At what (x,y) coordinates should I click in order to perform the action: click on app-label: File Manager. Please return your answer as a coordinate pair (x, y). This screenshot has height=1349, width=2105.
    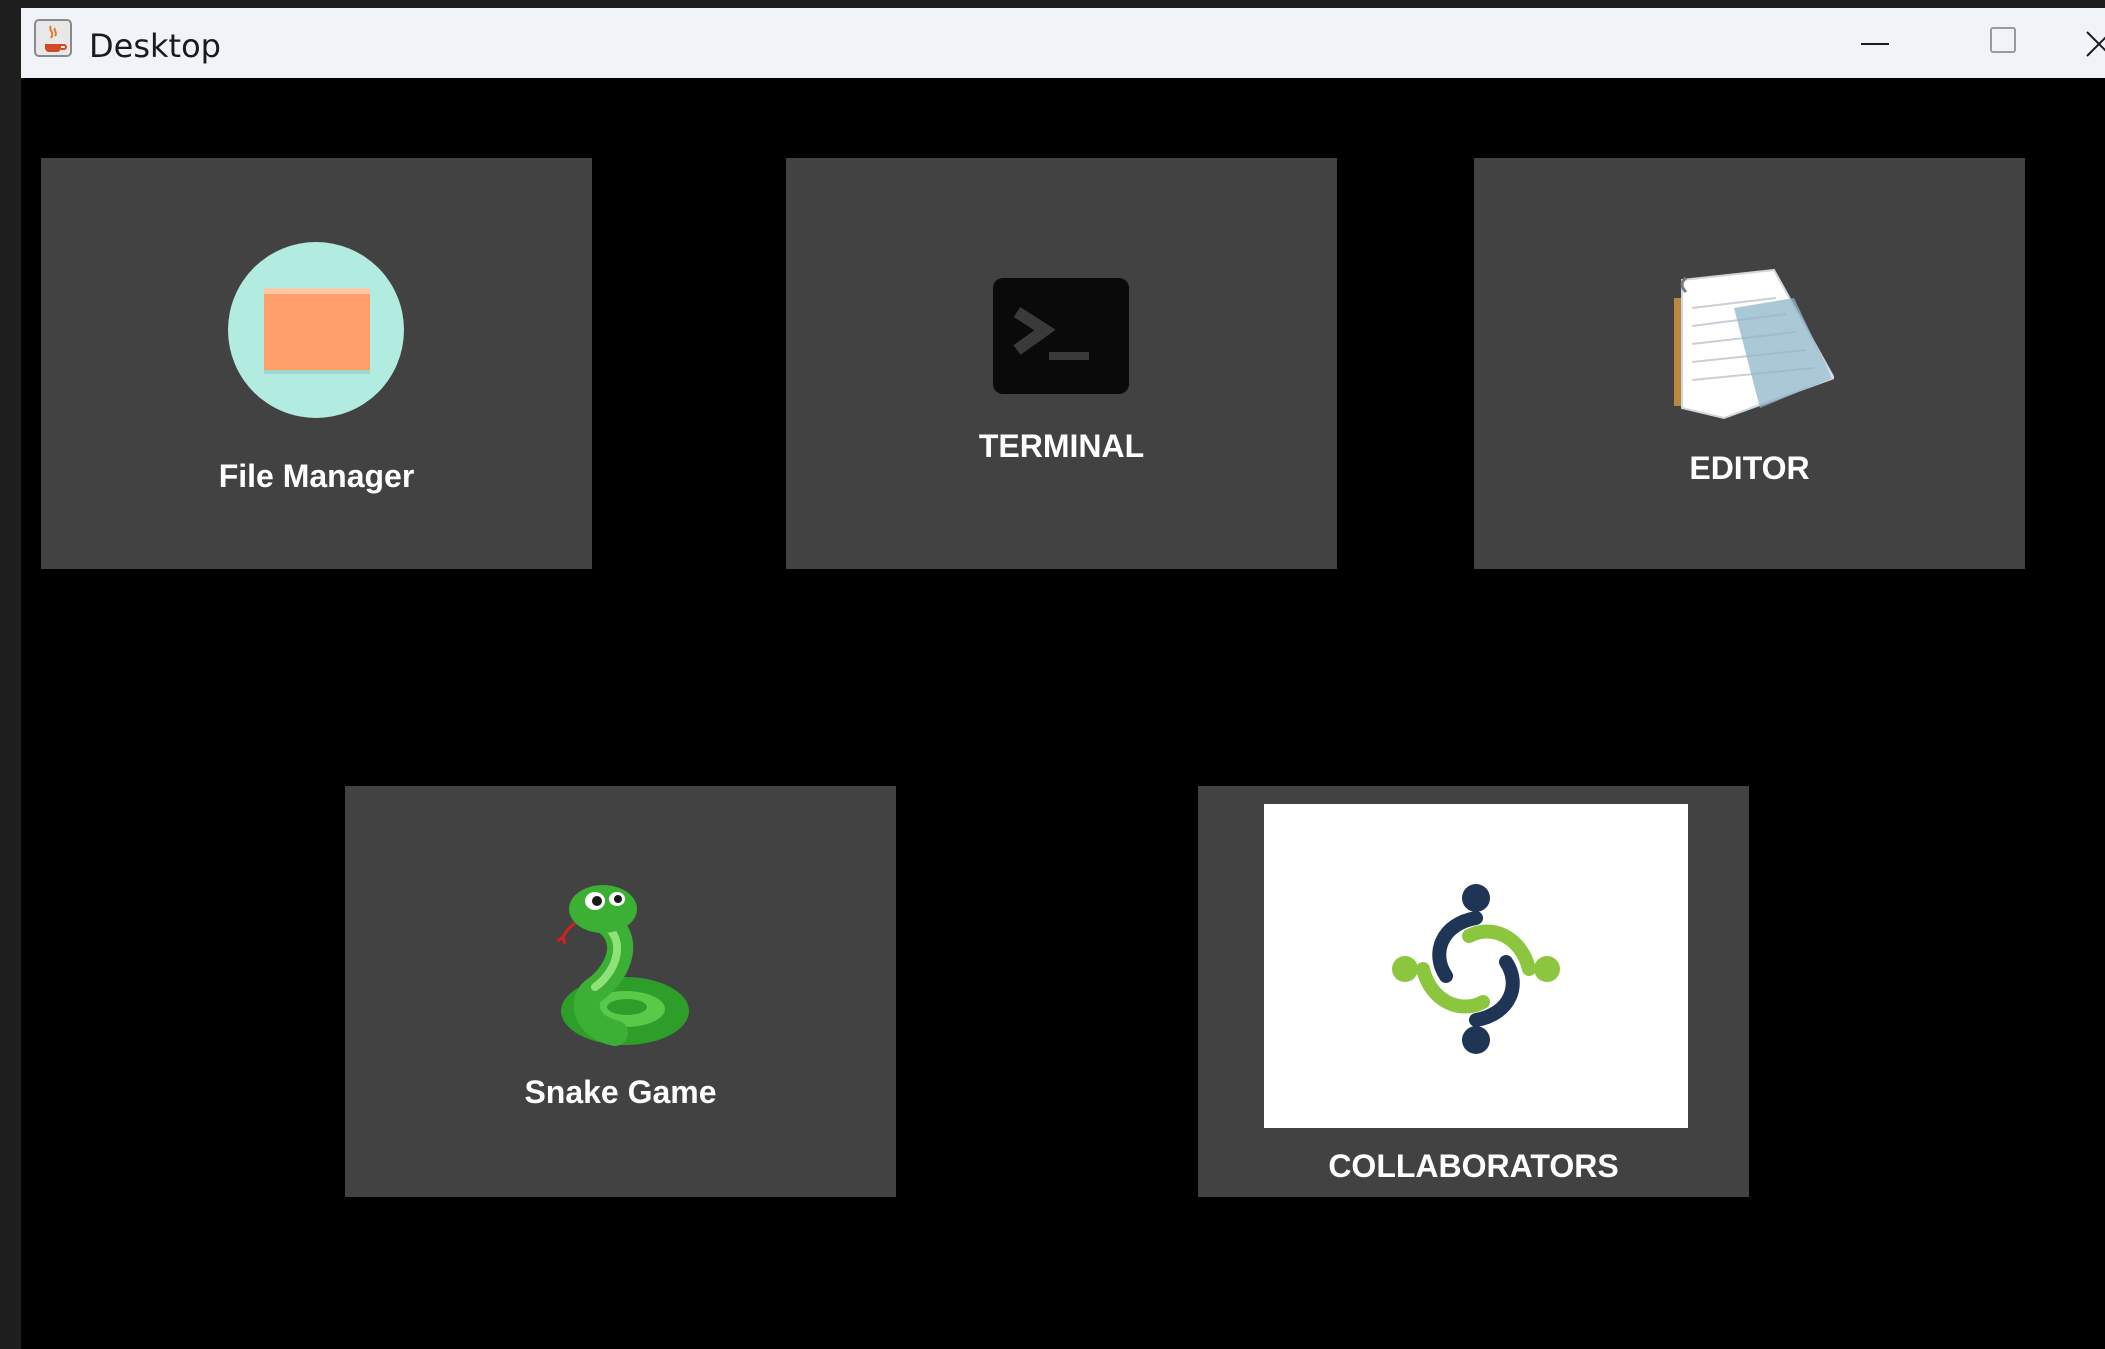
    Looking at the image, I should click on (316, 476).